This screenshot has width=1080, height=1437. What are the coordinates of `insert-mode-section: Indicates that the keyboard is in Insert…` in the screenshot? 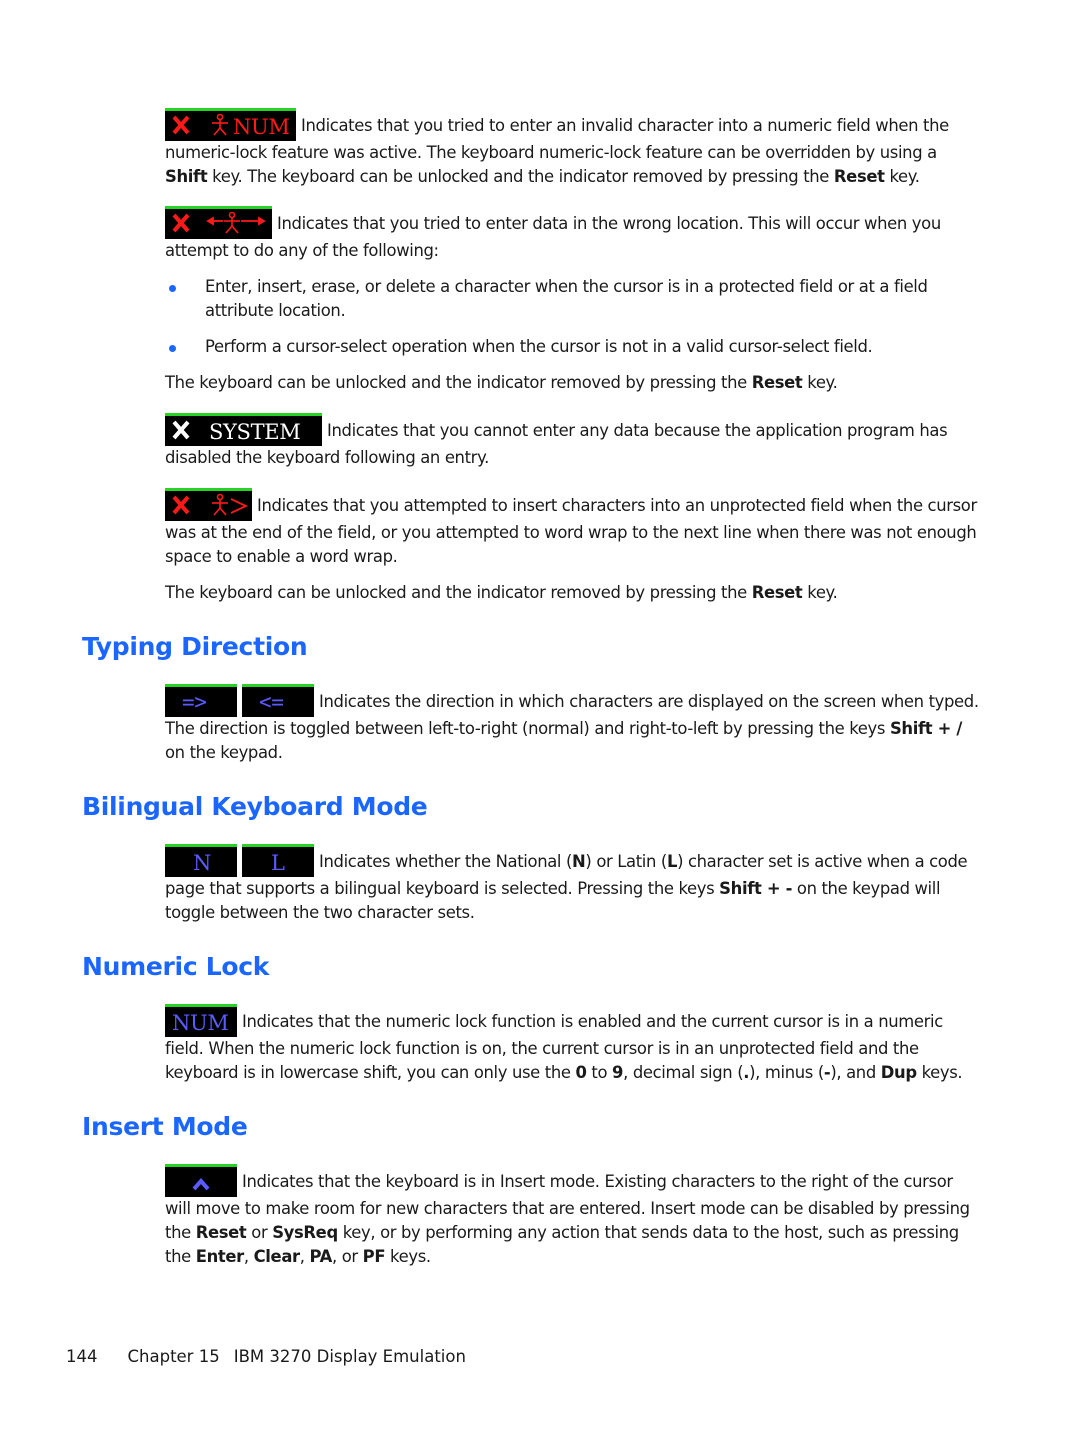 It's located at (572, 1216).